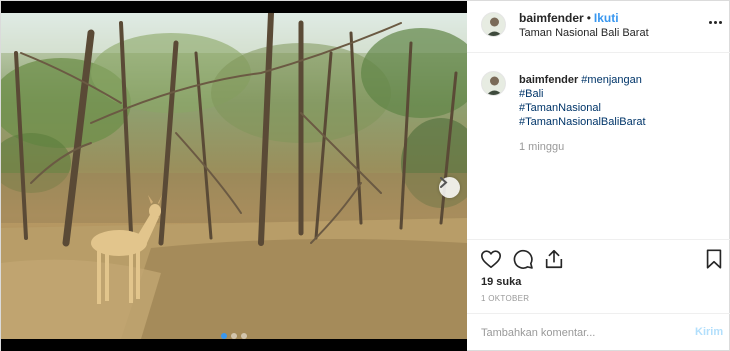 The width and height of the screenshot is (730, 351). What do you see at coordinates (542, 147) in the screenshot?
I see `caption-time-ago: 1 minggu` at bounding box center [542, 147].